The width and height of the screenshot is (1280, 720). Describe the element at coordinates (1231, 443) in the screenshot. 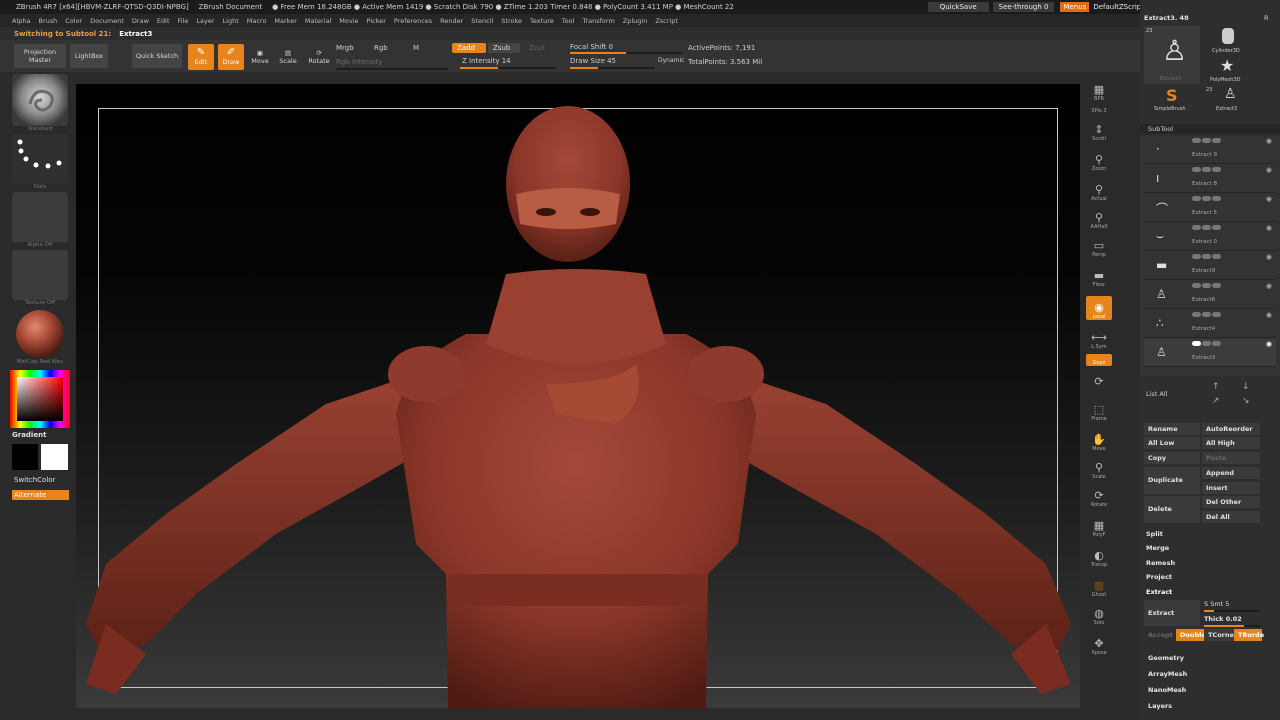

I see `all-high-button: All High` at that location.